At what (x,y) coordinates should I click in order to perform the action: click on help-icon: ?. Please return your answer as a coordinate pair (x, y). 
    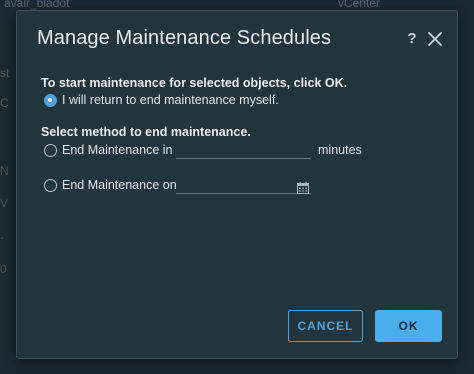
    Looking at the image, I should click on (412, 39).